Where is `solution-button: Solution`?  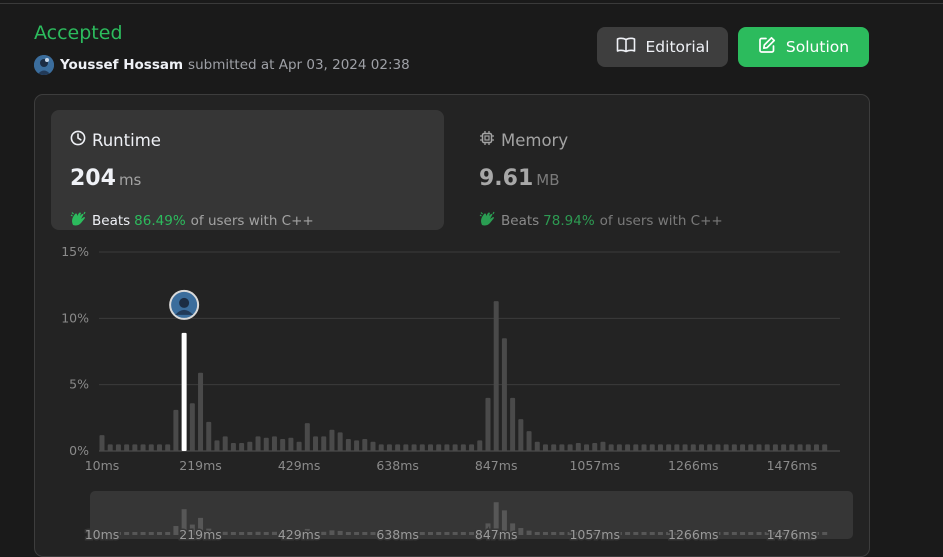 solution-button: Solution is located at coordinates (803, 47).